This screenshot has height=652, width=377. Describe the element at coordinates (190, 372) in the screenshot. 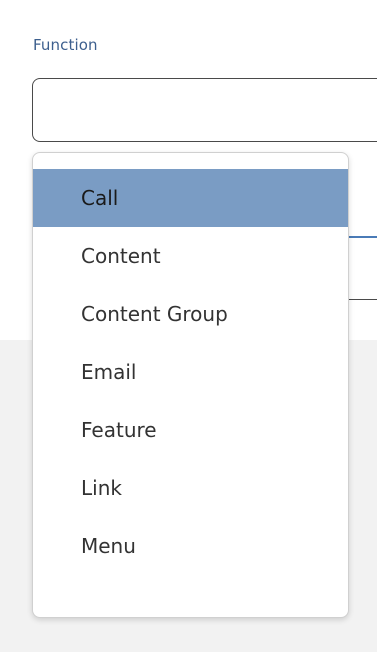

I see `dropdown-option-email: Email` at that location.